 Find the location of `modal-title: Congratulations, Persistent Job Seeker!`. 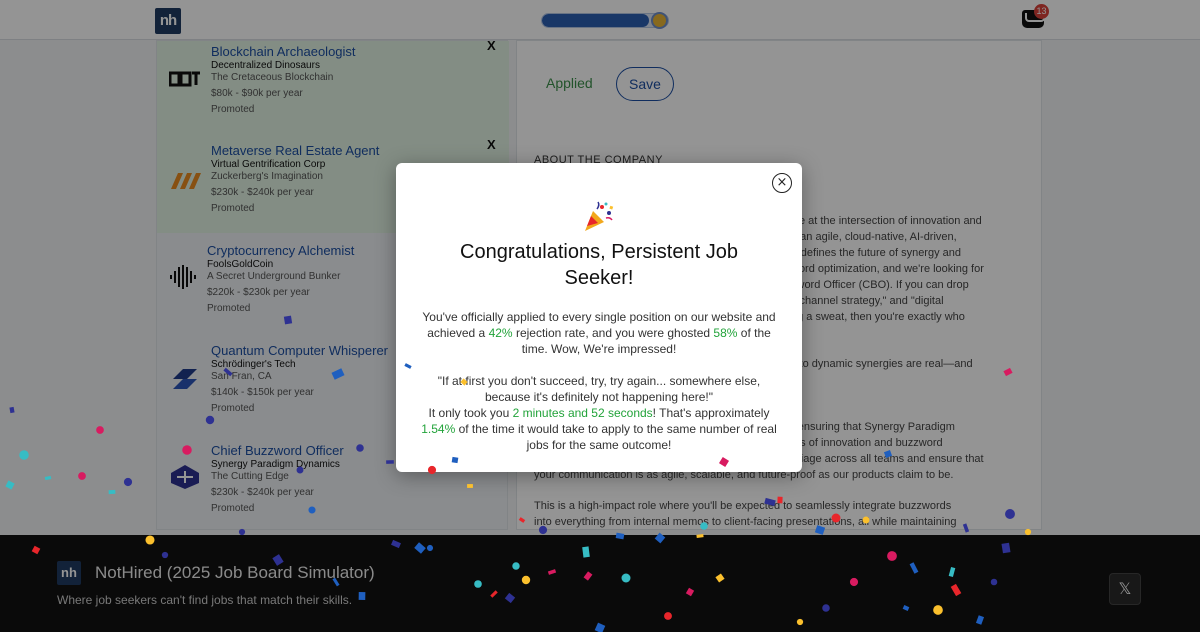

modal-title: Congratulations, Persistent Job Seeker! is located at coordinates (599, 265).